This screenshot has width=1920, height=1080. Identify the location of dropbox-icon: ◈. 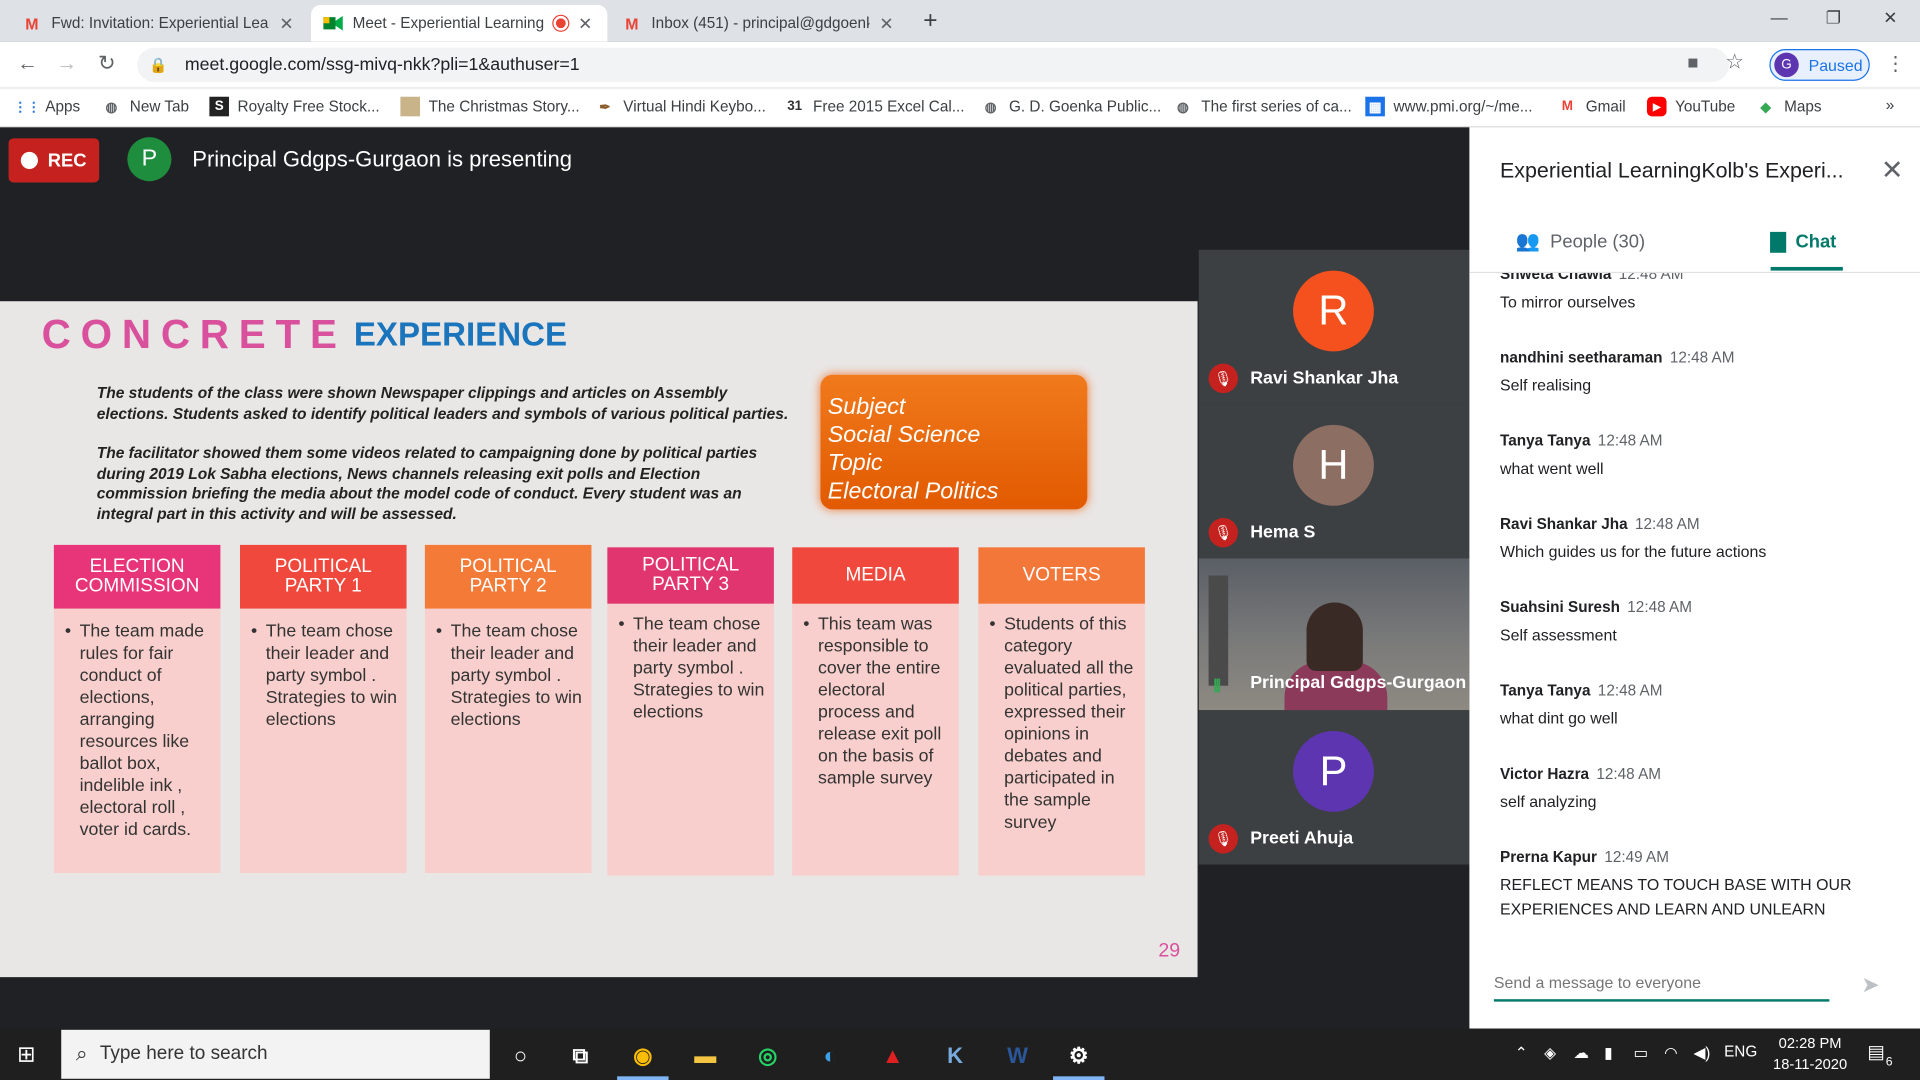
(1550, 1052).